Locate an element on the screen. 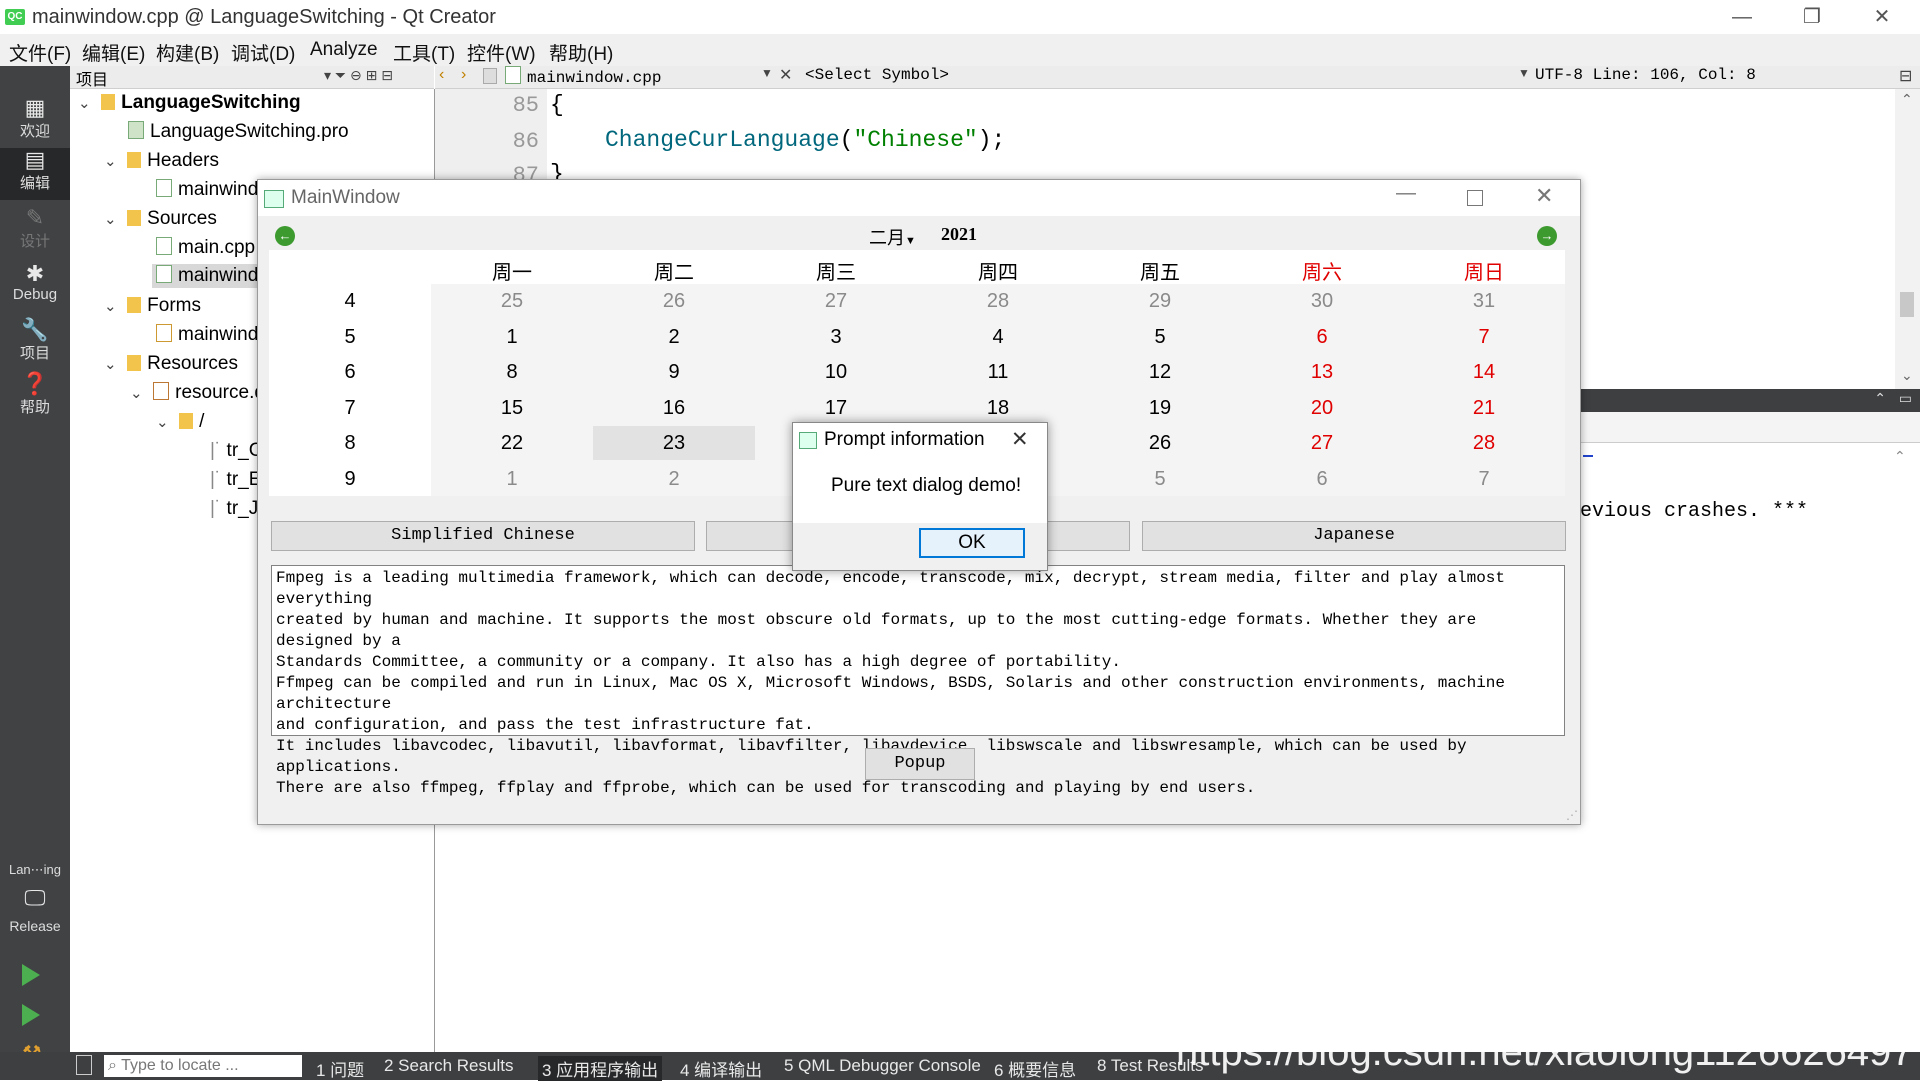  menu-help: 帮助(H) is located at coordinates (581, 52).